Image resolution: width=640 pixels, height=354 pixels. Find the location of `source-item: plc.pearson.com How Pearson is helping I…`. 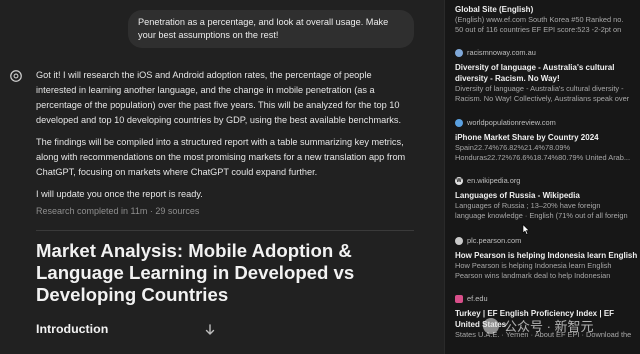

source-item: plc.pearson.com How Pearson is helping I… is located at coordinates (547, 258).